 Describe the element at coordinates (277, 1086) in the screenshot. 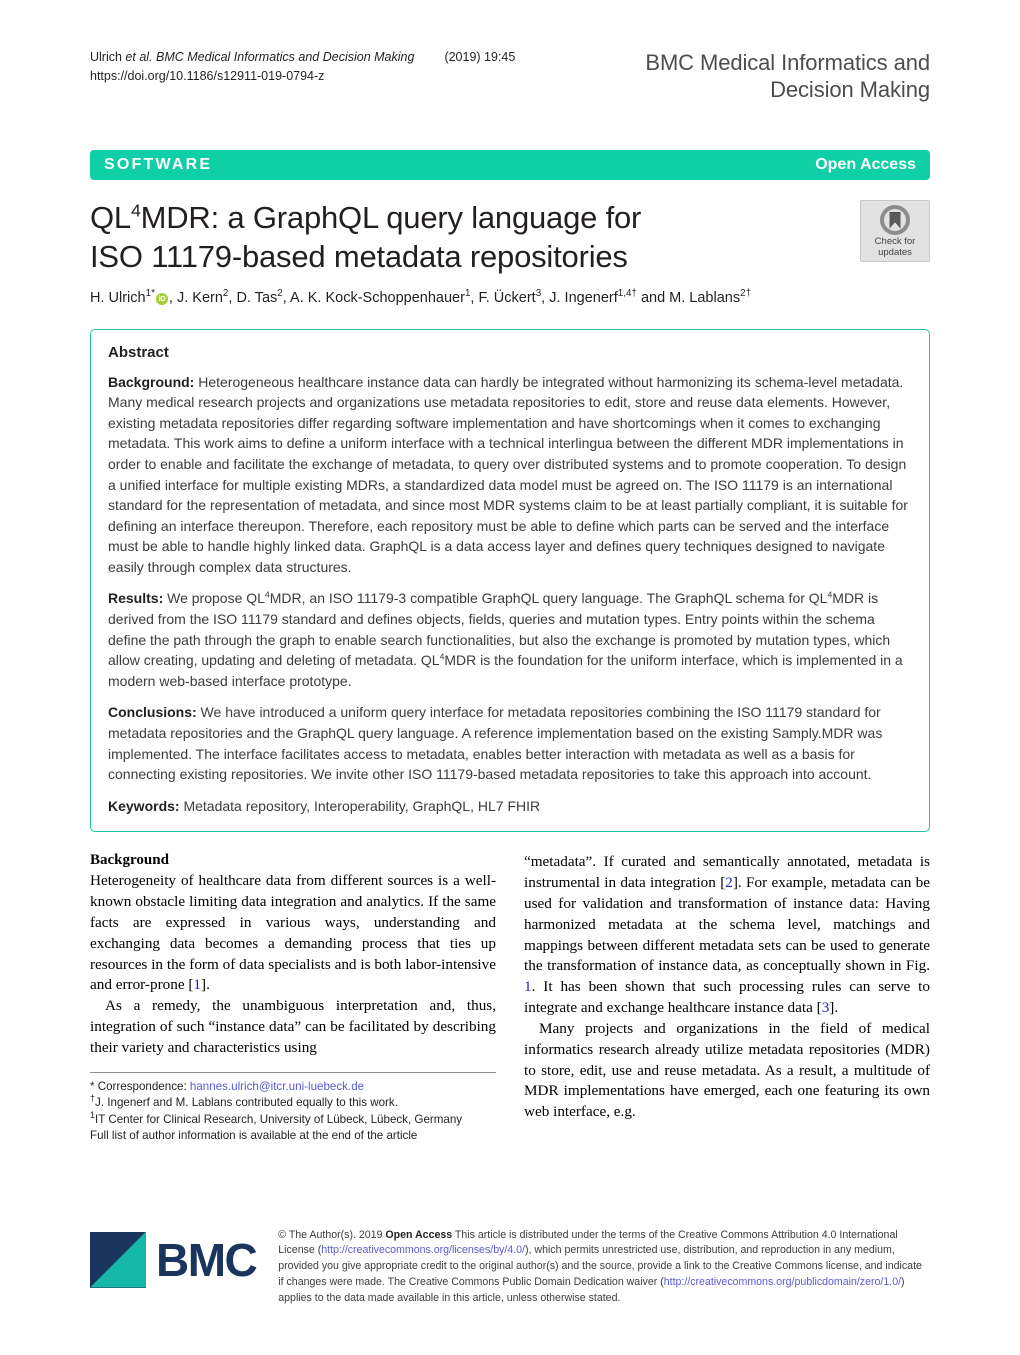

I see `correspondence-email-link: hannes.ulrich@itcr.uni-luebeck.de` at that location.